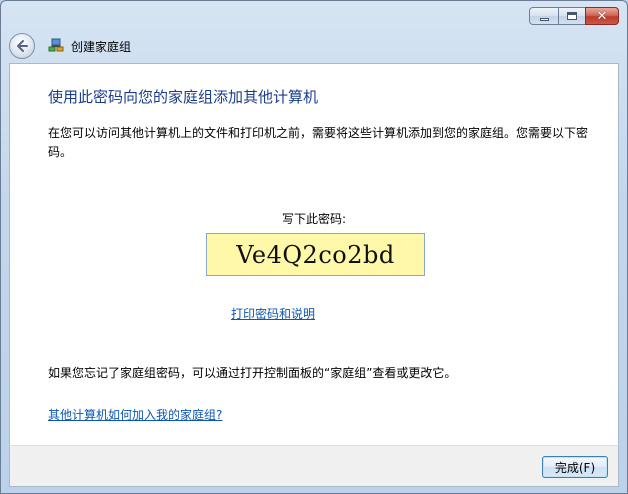  What do you see at coordinates (56, 46) in the screenshot?
I see `homegroup-network-icon` at bounding box center [56, 46].